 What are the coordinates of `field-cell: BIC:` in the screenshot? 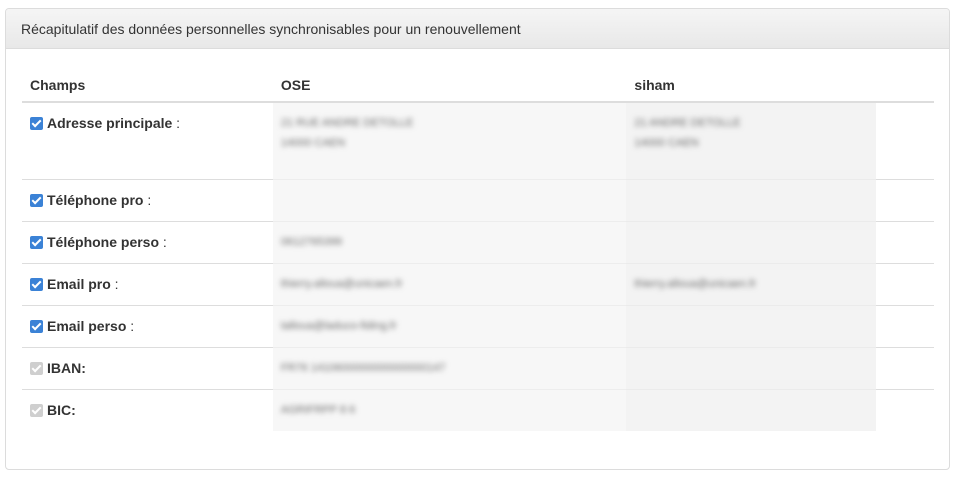 It's located at (147, 409).